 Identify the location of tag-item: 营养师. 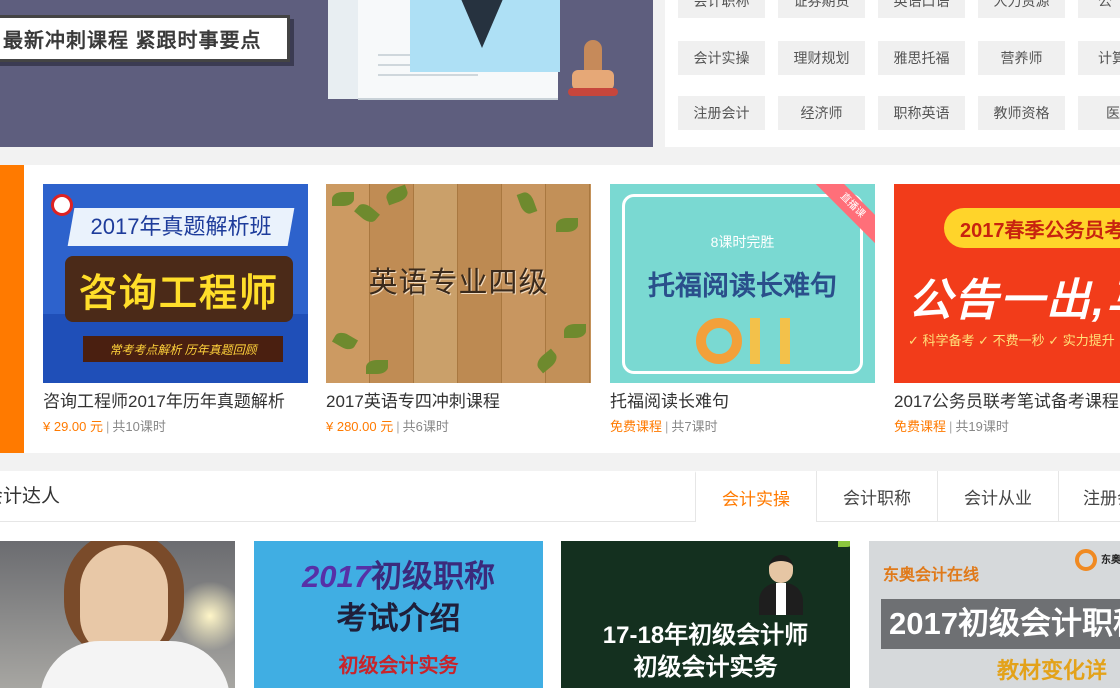
(1021, 58).